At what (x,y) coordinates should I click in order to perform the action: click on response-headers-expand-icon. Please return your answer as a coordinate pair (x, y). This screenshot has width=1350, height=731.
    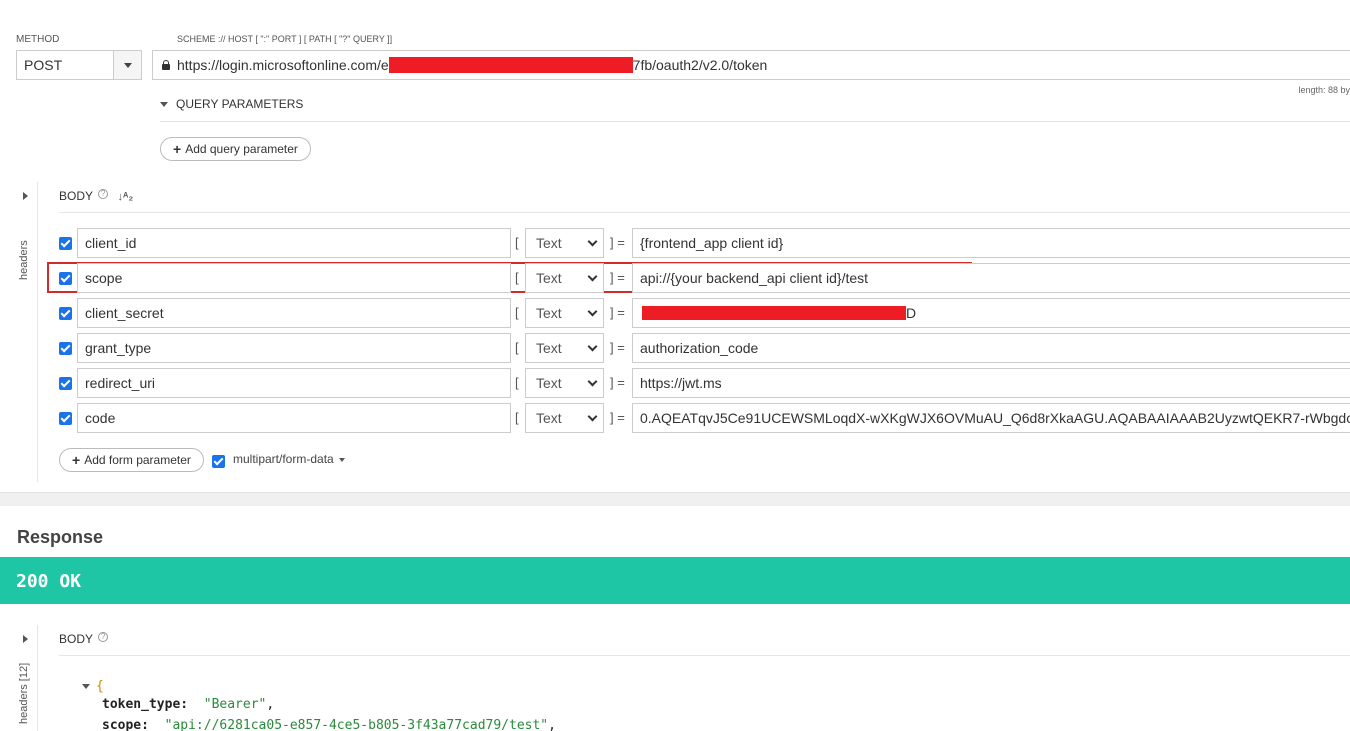
    Looking at the image, I should click on (25, 639).